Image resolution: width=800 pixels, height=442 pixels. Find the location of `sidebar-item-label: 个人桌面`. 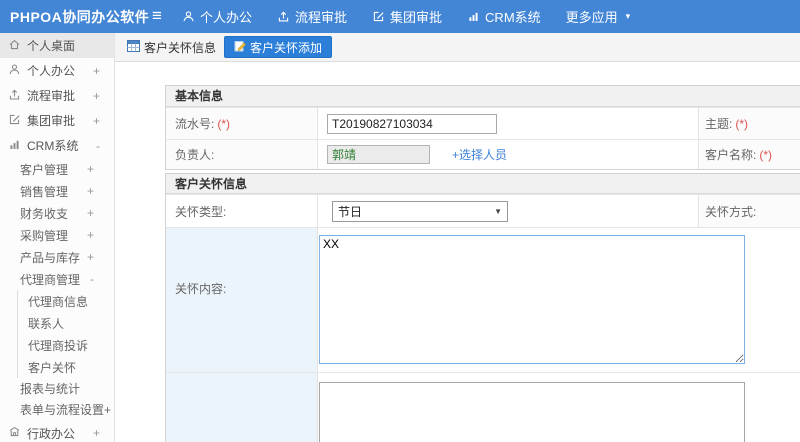

sidebar-item-label: 个人桌面 is located at coordinates (51, 46).